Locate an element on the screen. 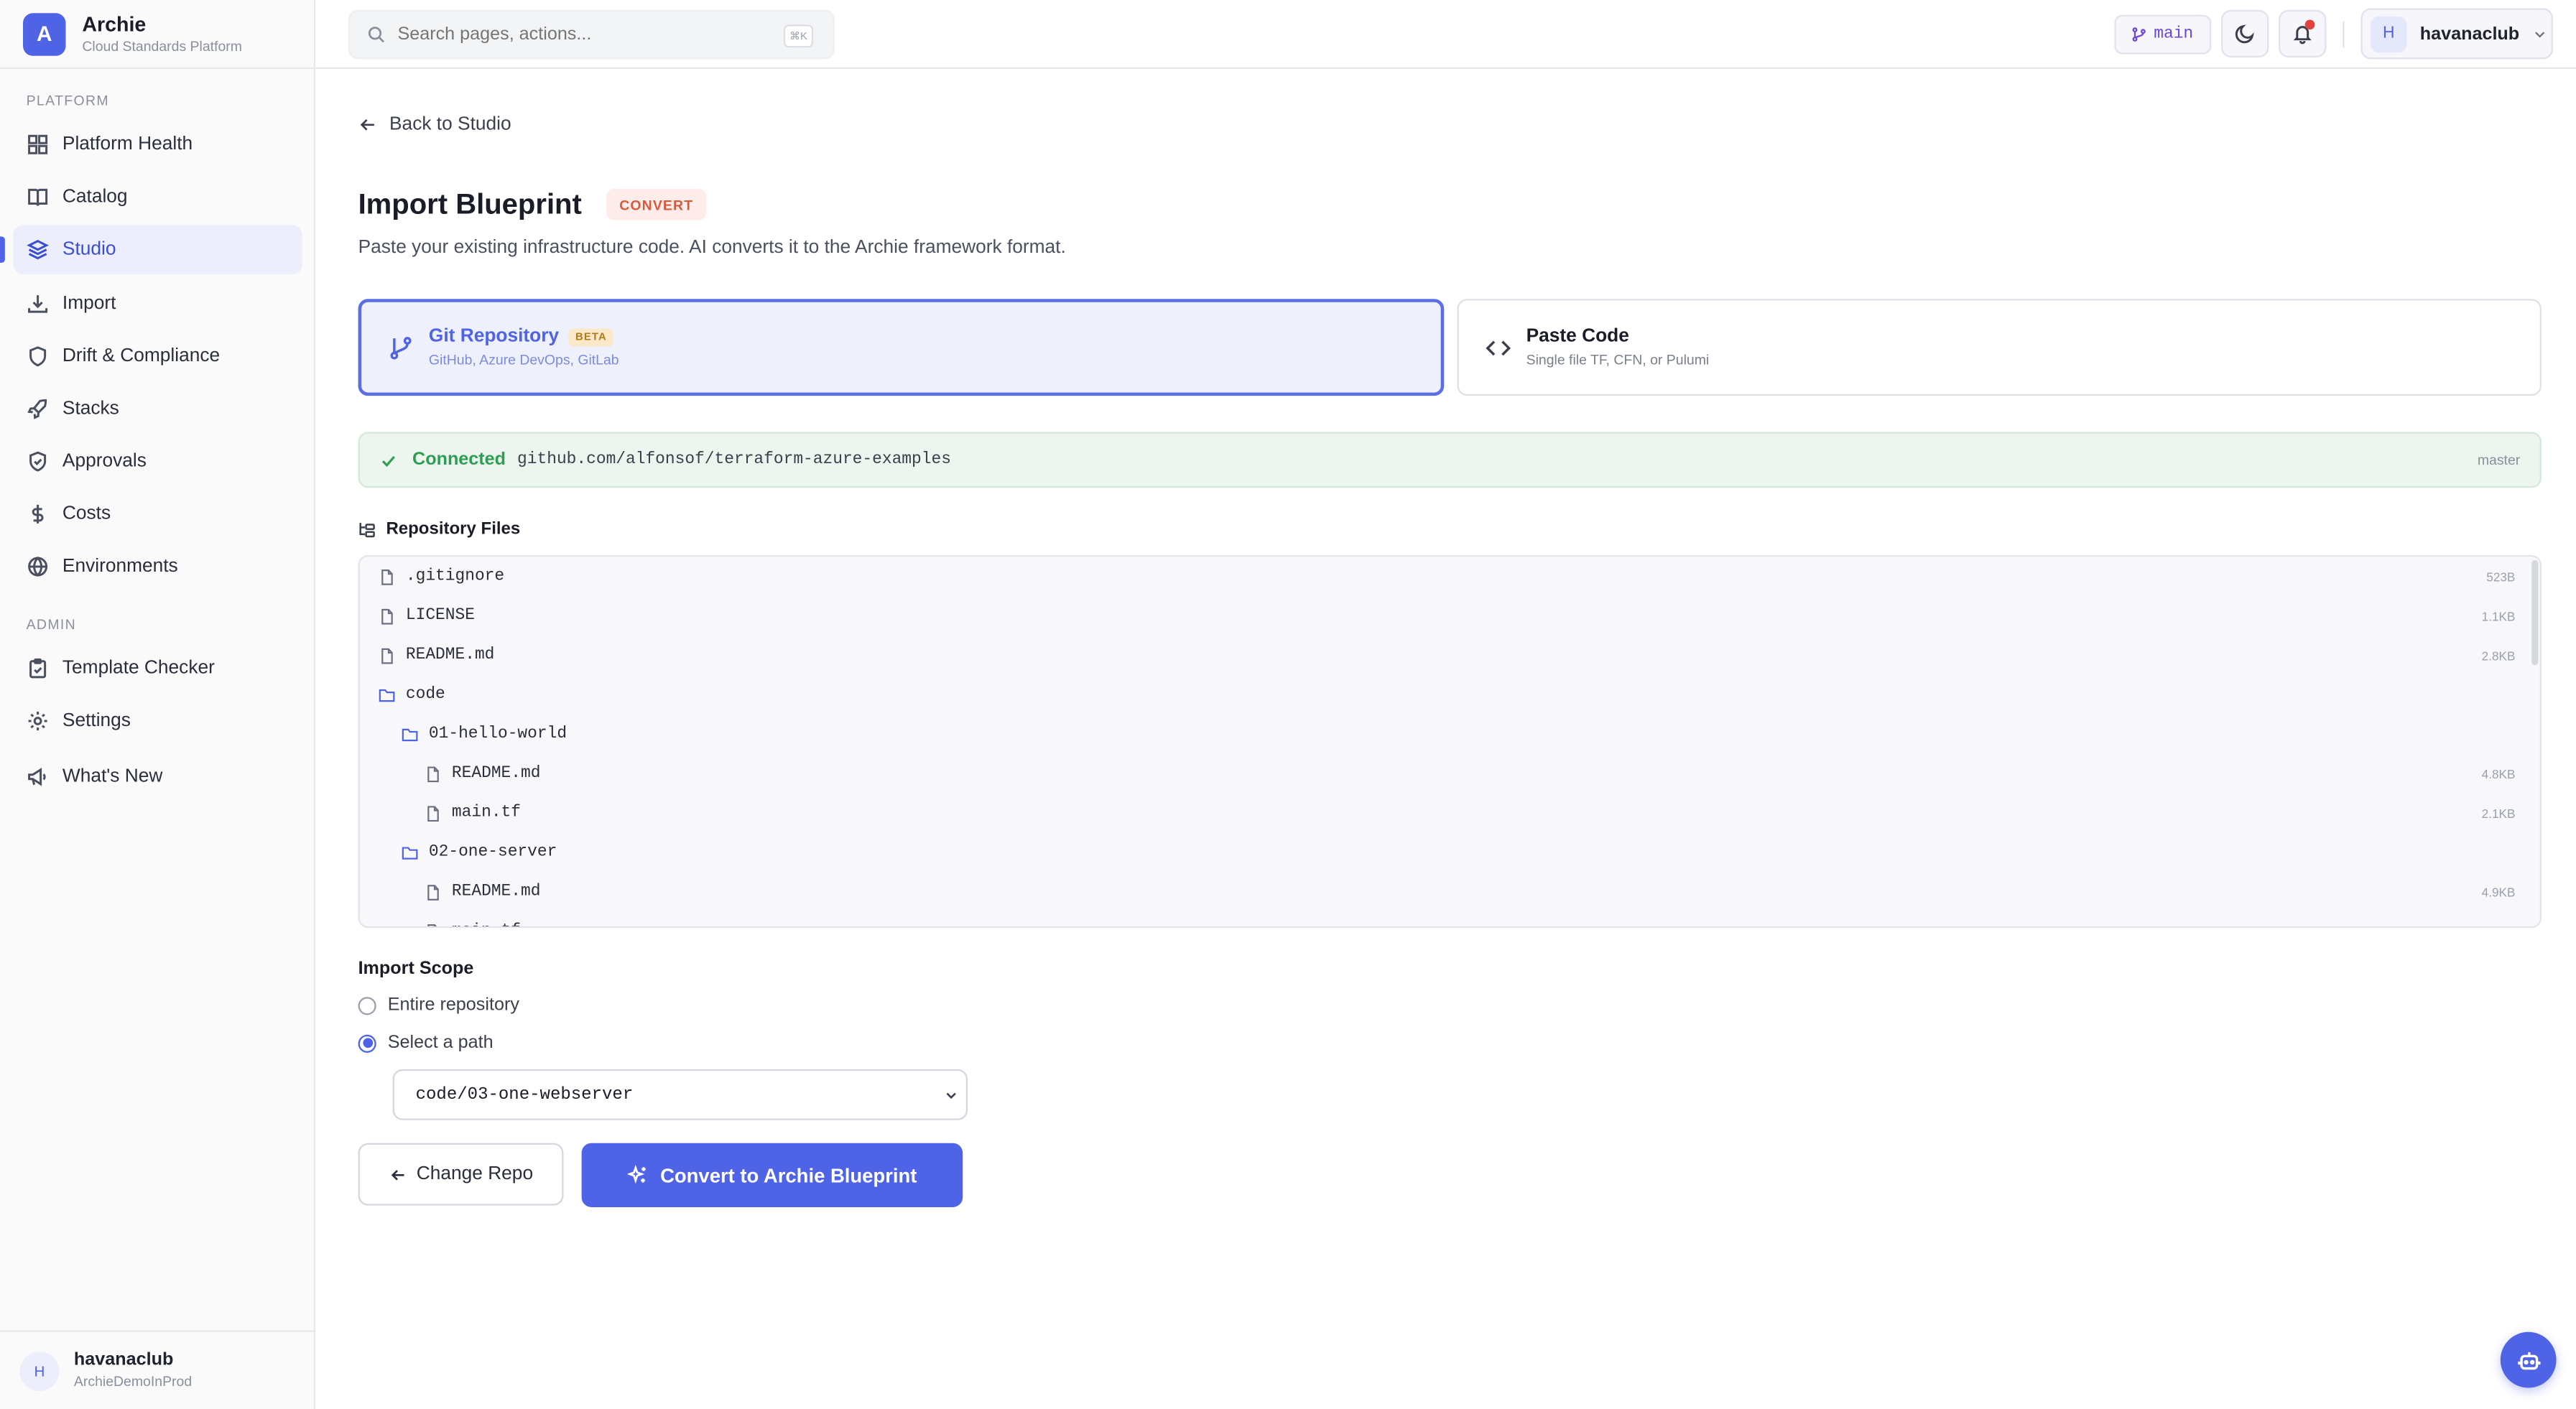  notification-dot is located at coordinates (2309, 24).